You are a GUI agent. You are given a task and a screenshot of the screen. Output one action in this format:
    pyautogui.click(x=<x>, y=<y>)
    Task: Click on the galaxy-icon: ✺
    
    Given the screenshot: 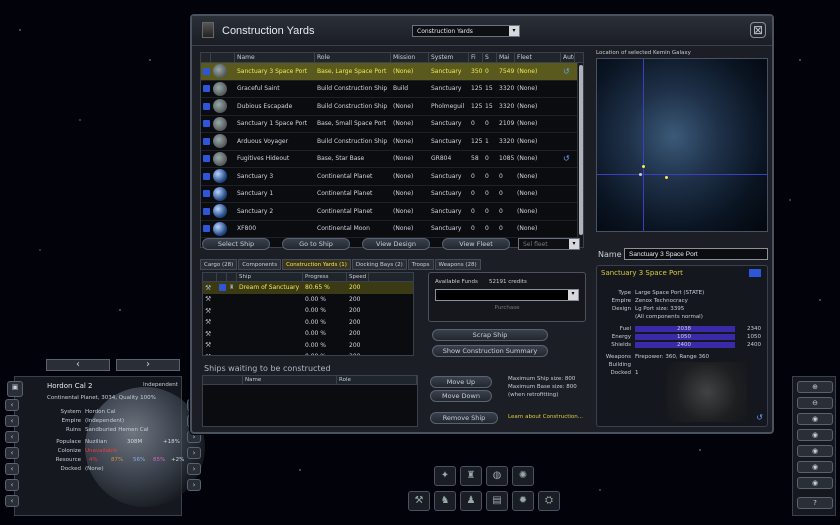 What is the action you would take?
    pyautogui.click(x=523, y=476)
    